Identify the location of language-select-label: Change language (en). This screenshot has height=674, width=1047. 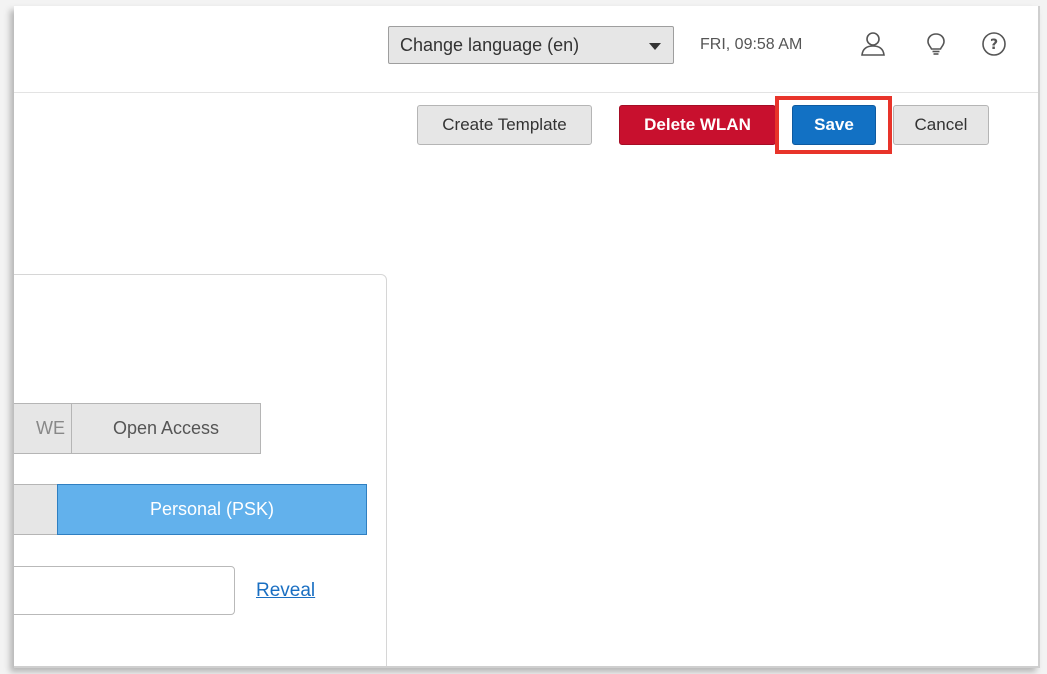
(490, 45).